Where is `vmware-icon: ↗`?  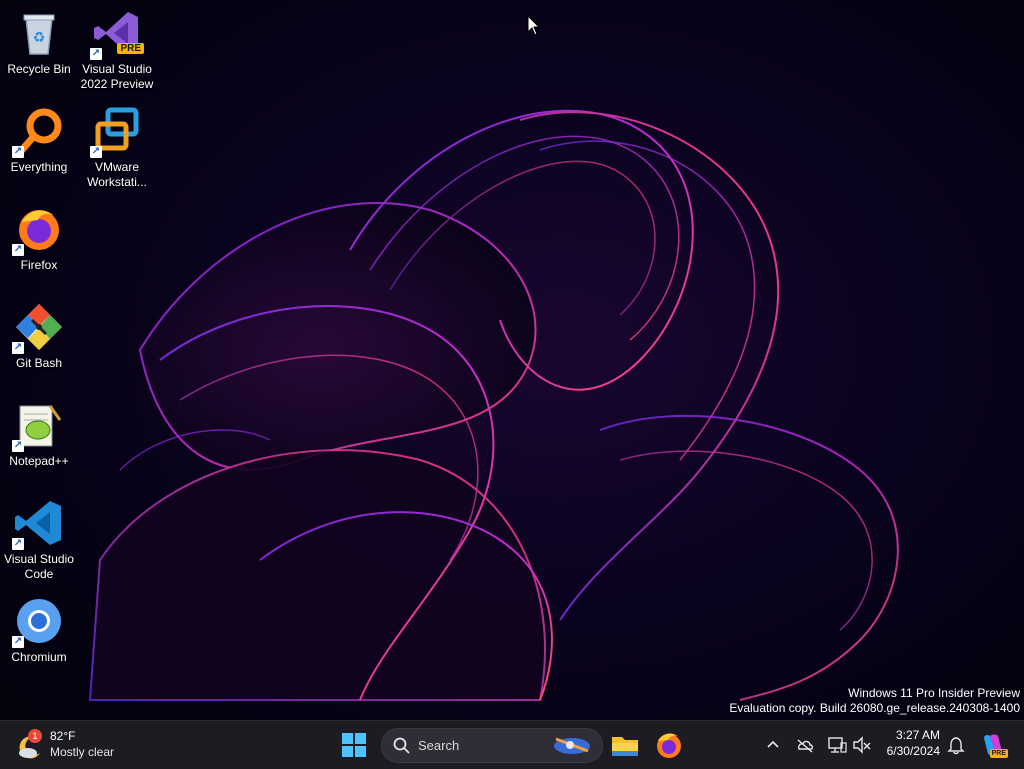 vmware-icon: ↗ is located at coordinates (116, 132).